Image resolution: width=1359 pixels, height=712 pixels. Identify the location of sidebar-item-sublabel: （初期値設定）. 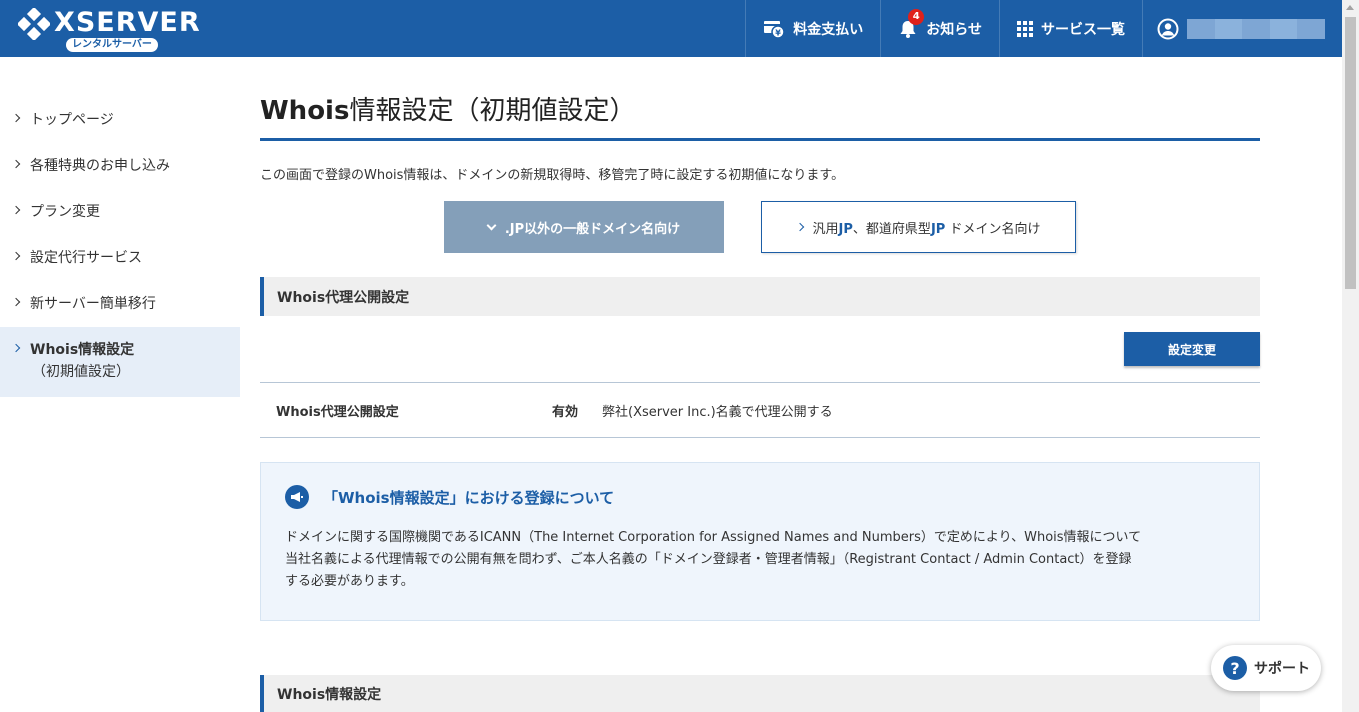
(81, 372).